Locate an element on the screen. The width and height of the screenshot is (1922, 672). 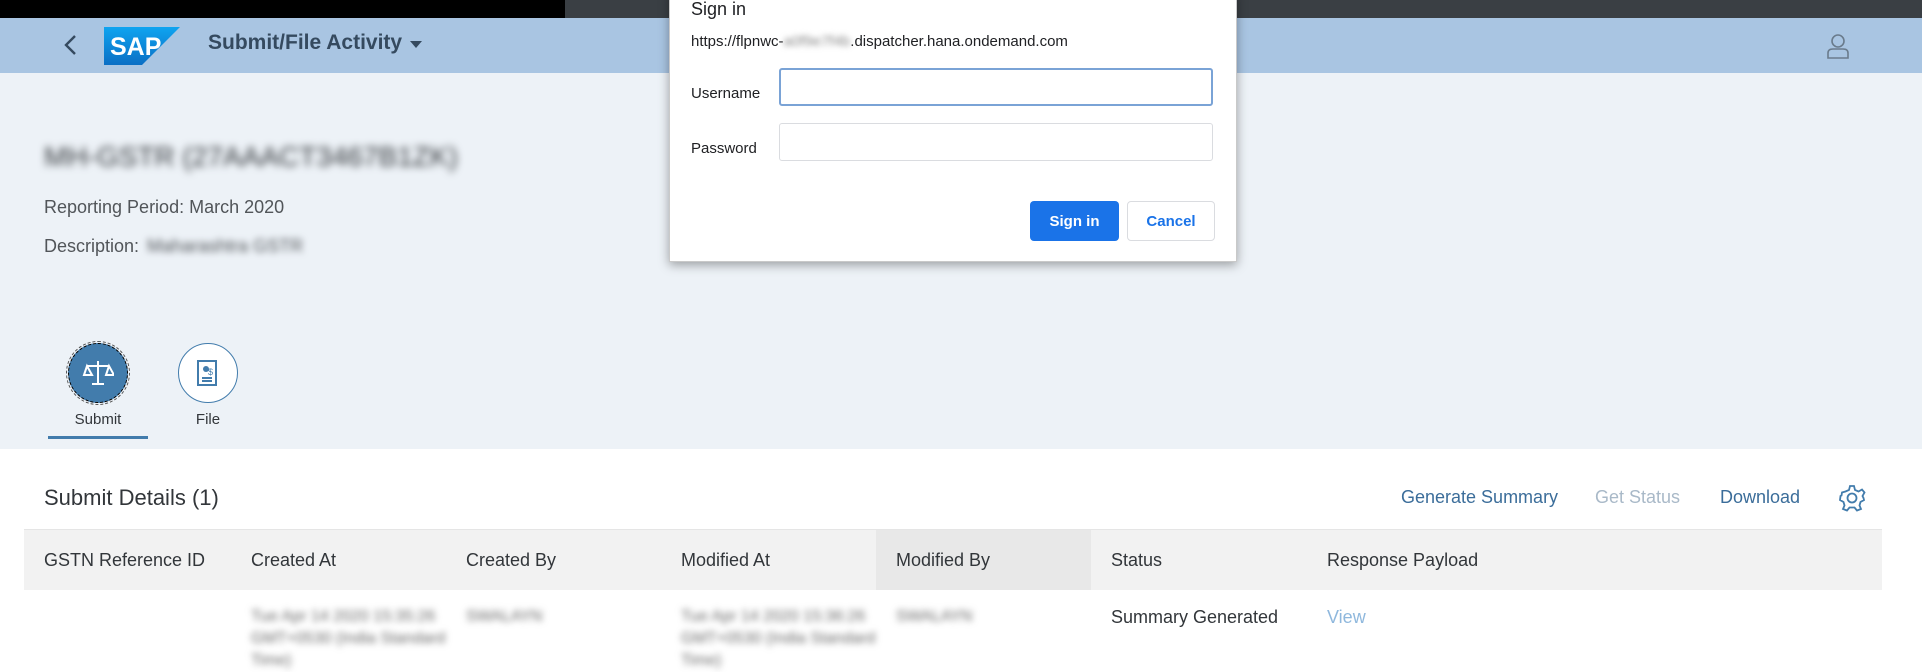
user-profile-button is located at coordinates (1838, 46).